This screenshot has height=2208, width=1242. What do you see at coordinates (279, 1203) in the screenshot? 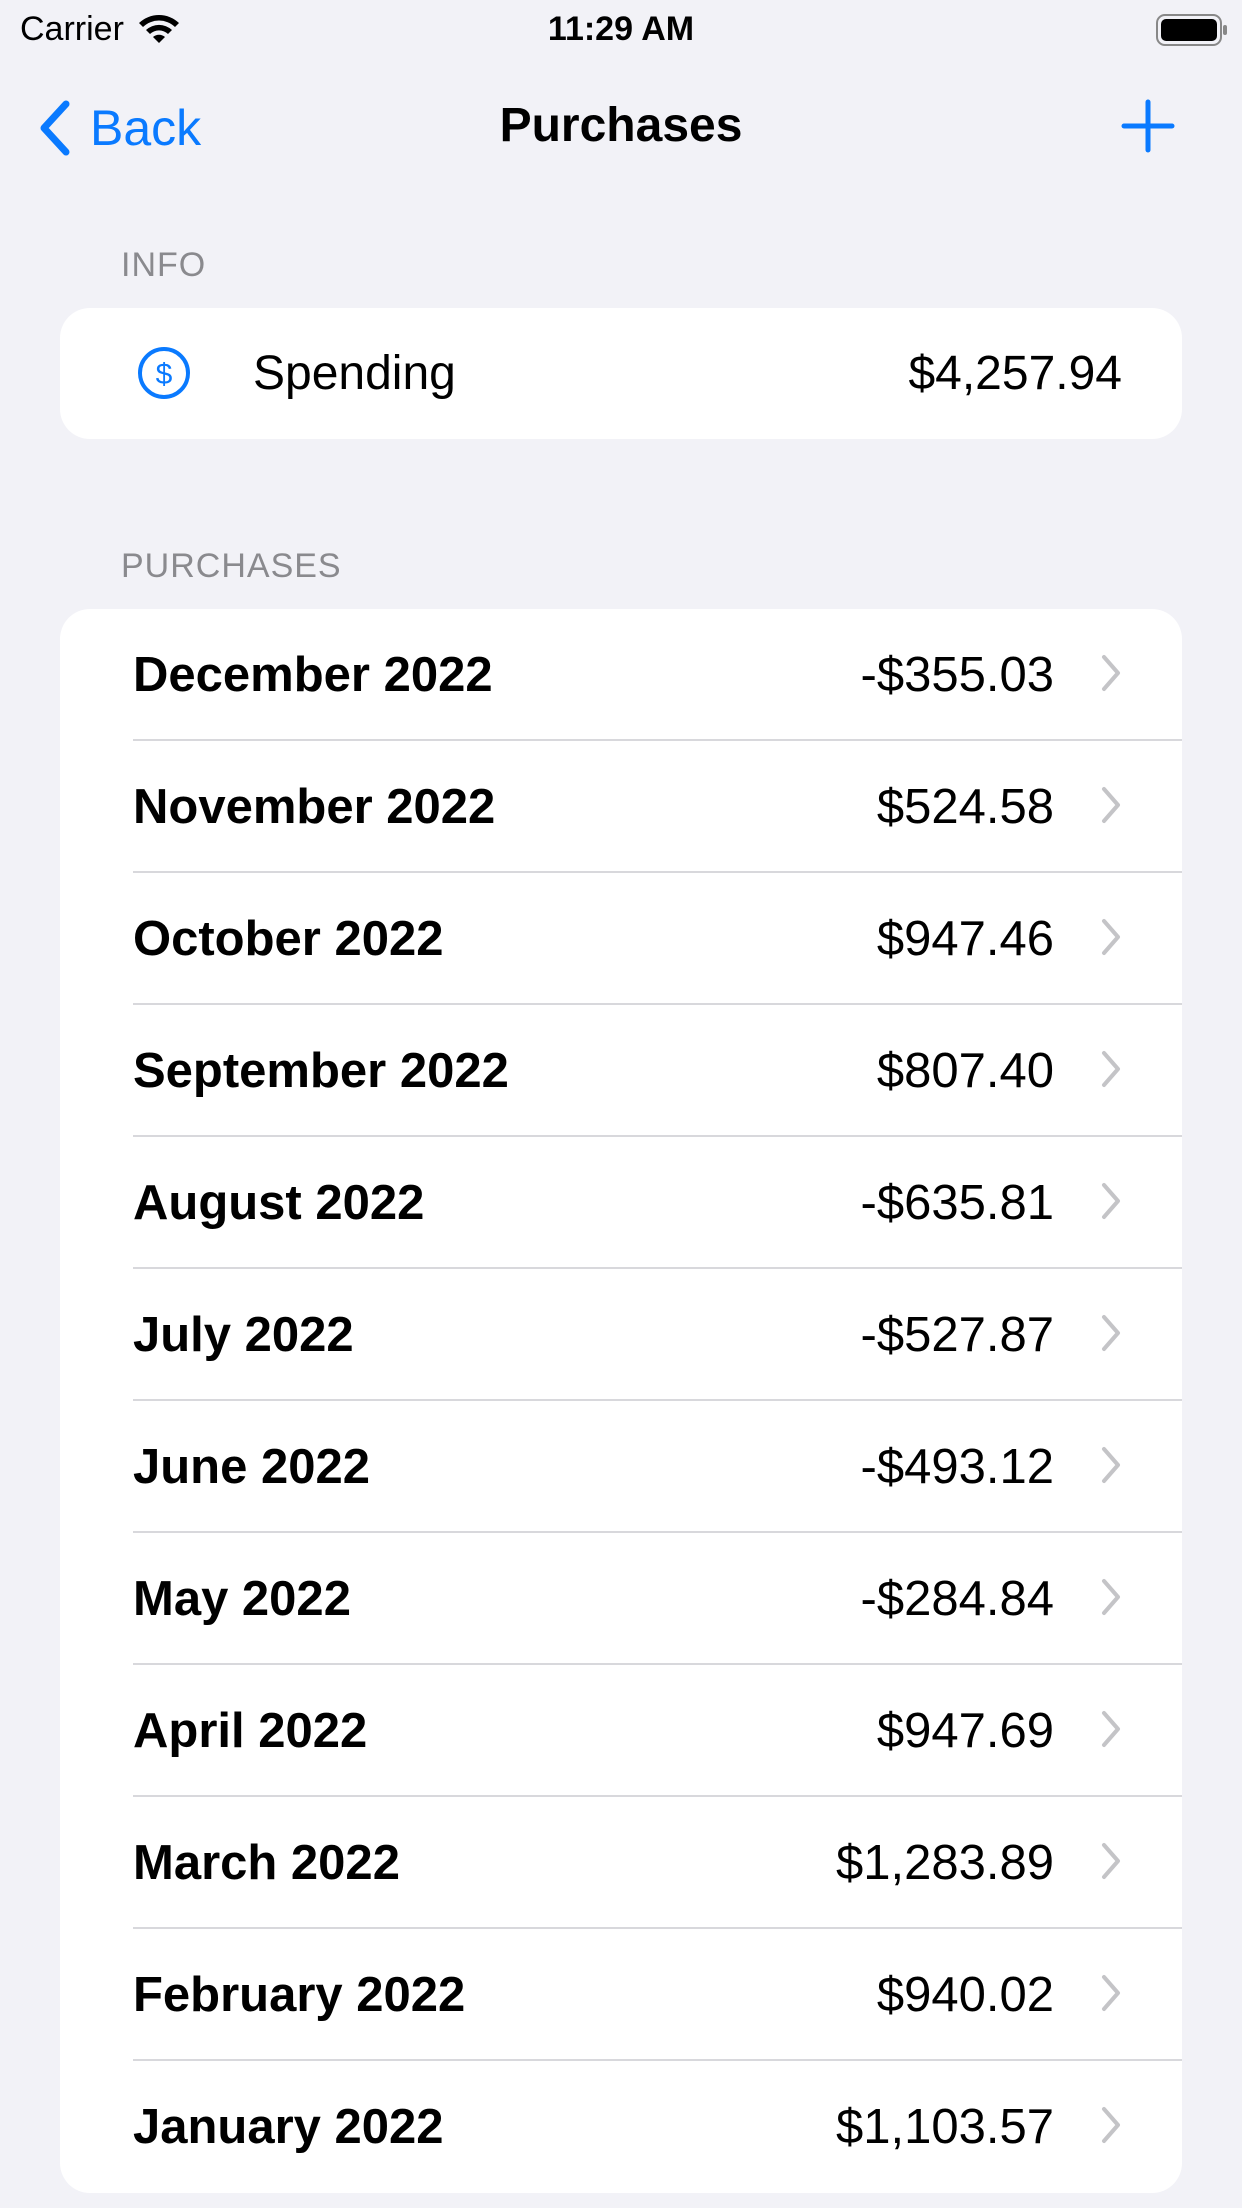
I see `purchase-month: August 2022` at bounding box center [279, 1203].